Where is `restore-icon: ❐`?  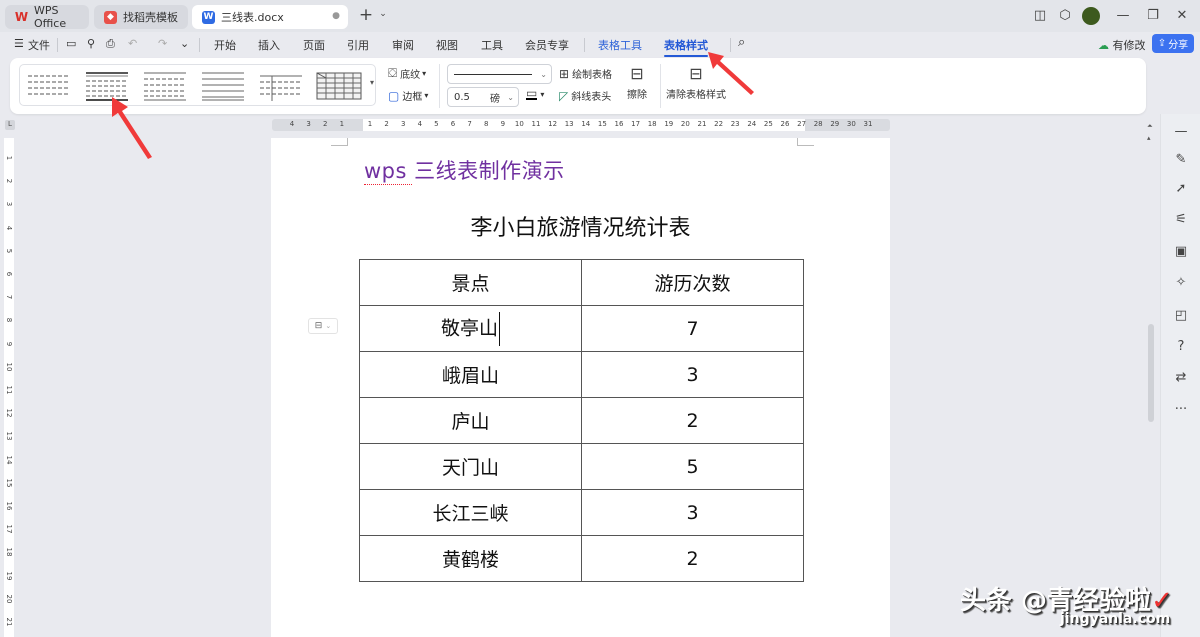
restore-icon: ❐ is located at coordinates (1153, 15).